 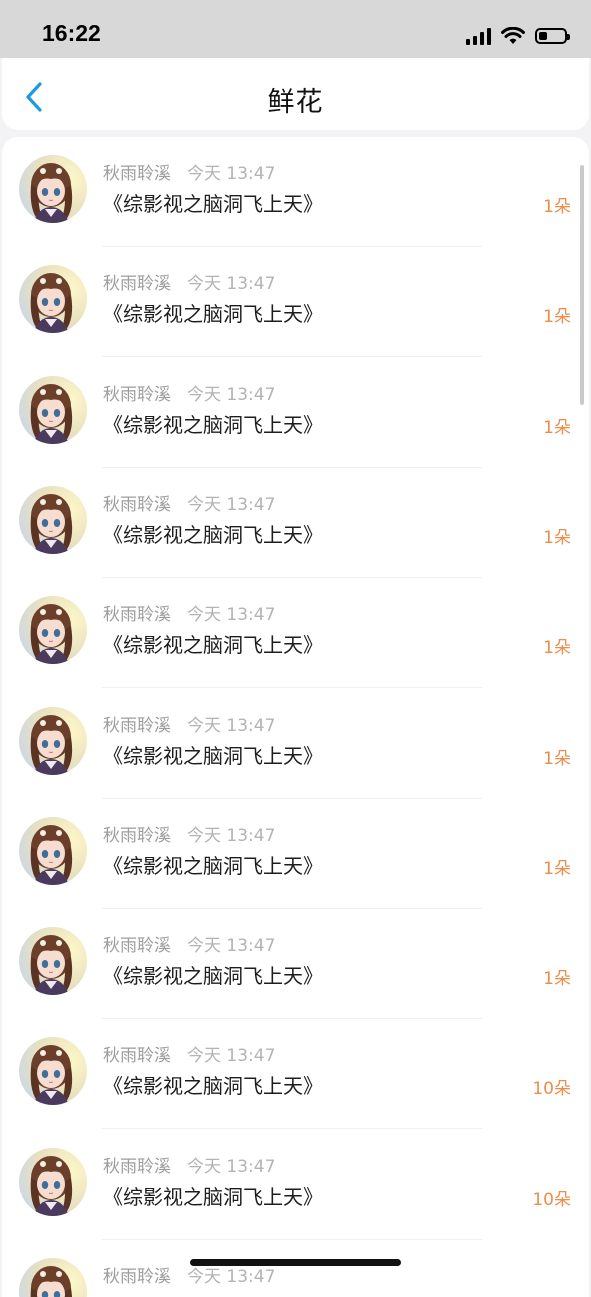 What do you see at coordinates (478, 36) in the screenshot?
I see `signal-icon` at bounding box center [478, 36].